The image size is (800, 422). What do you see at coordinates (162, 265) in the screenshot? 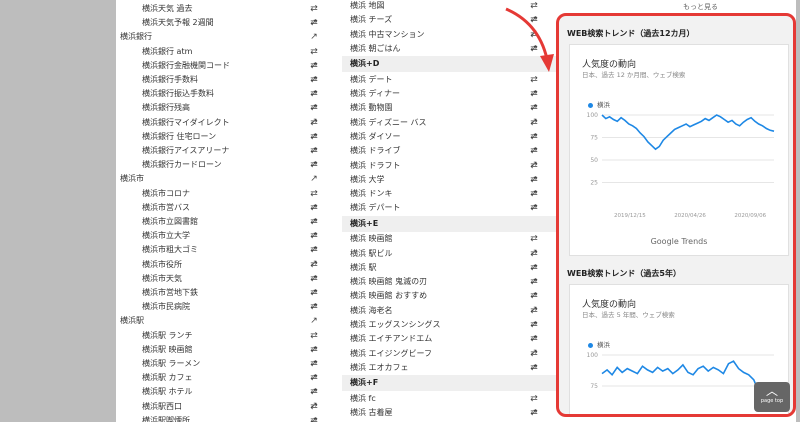
I see `keyword-link: 横浜市役所` at bounding box center [162, 265].